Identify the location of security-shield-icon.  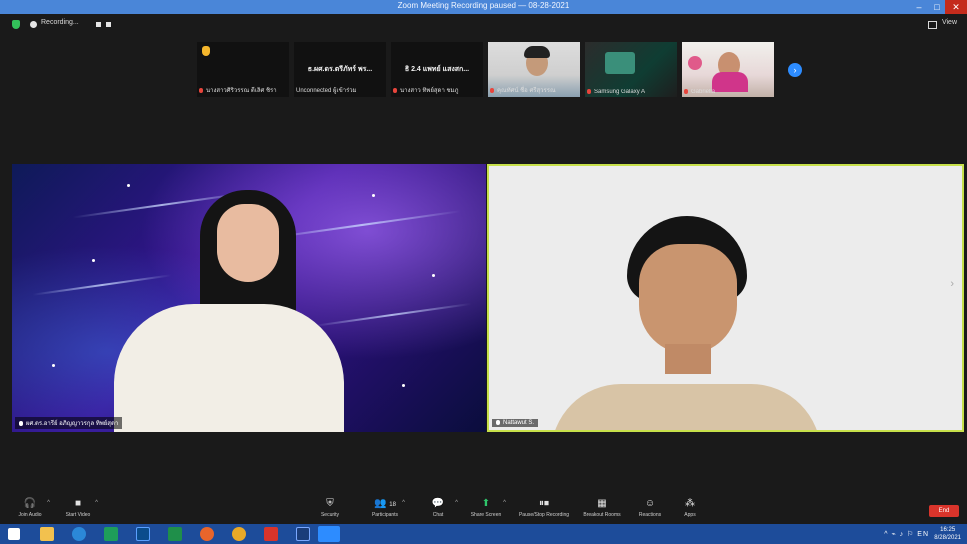
(16, 24).